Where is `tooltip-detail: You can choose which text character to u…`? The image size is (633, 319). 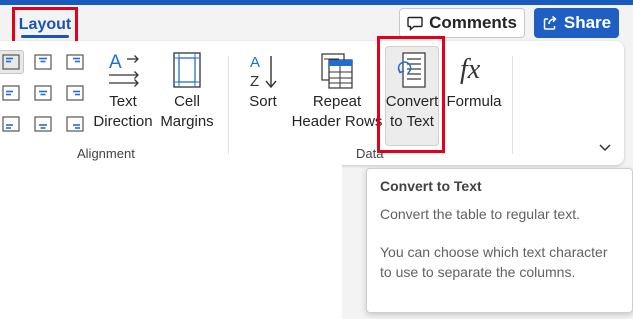 tooltip-detail: You can choose which text character to u… is located at coordinates (494, 262).